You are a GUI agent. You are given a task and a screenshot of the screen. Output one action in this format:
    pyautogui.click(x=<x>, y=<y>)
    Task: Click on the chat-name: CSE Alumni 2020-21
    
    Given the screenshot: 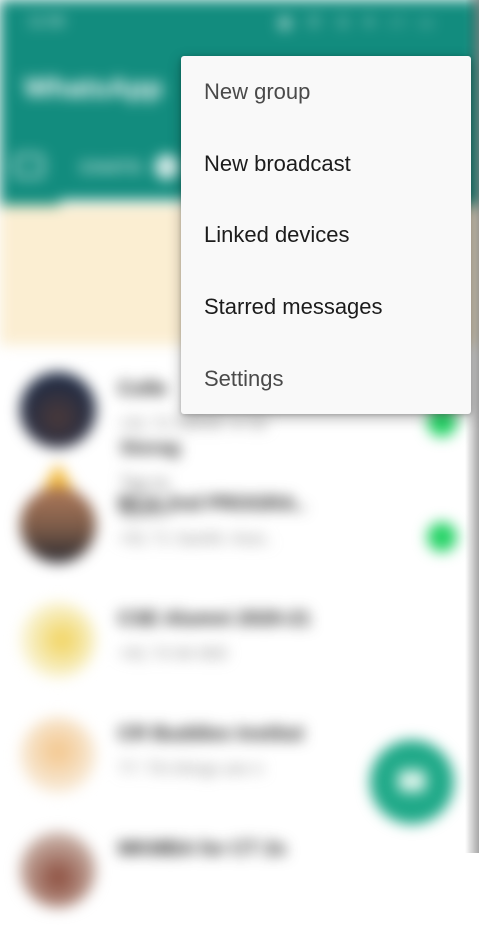 What is the action you would take?
    pyautogui.click(x=214, y=619)
    